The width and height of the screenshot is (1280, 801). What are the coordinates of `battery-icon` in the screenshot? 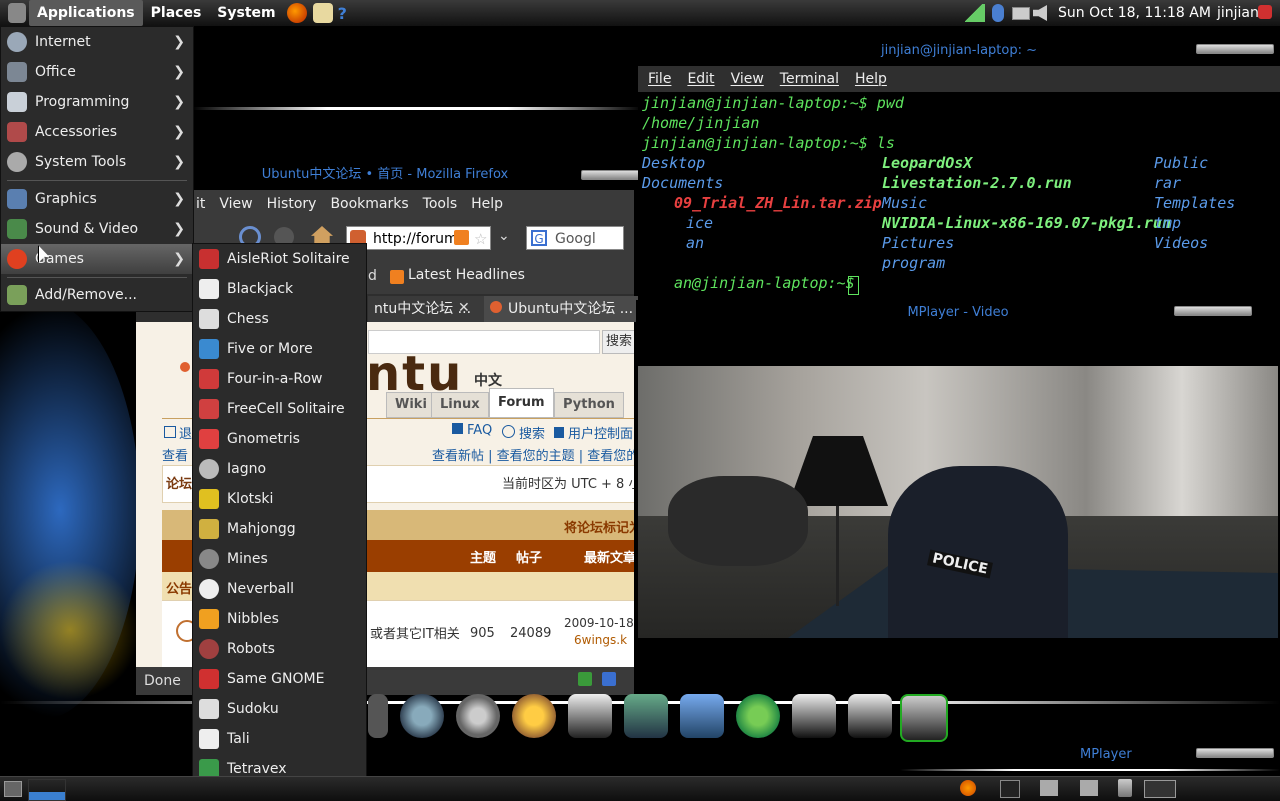 It's located at (1021, 13).